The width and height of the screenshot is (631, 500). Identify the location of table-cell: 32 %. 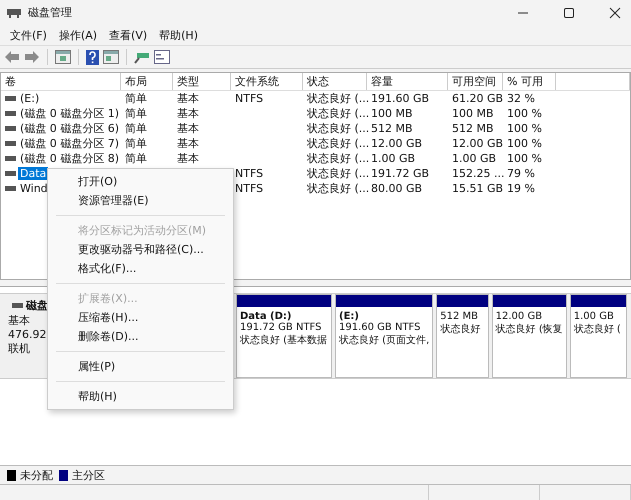
(521, 98).